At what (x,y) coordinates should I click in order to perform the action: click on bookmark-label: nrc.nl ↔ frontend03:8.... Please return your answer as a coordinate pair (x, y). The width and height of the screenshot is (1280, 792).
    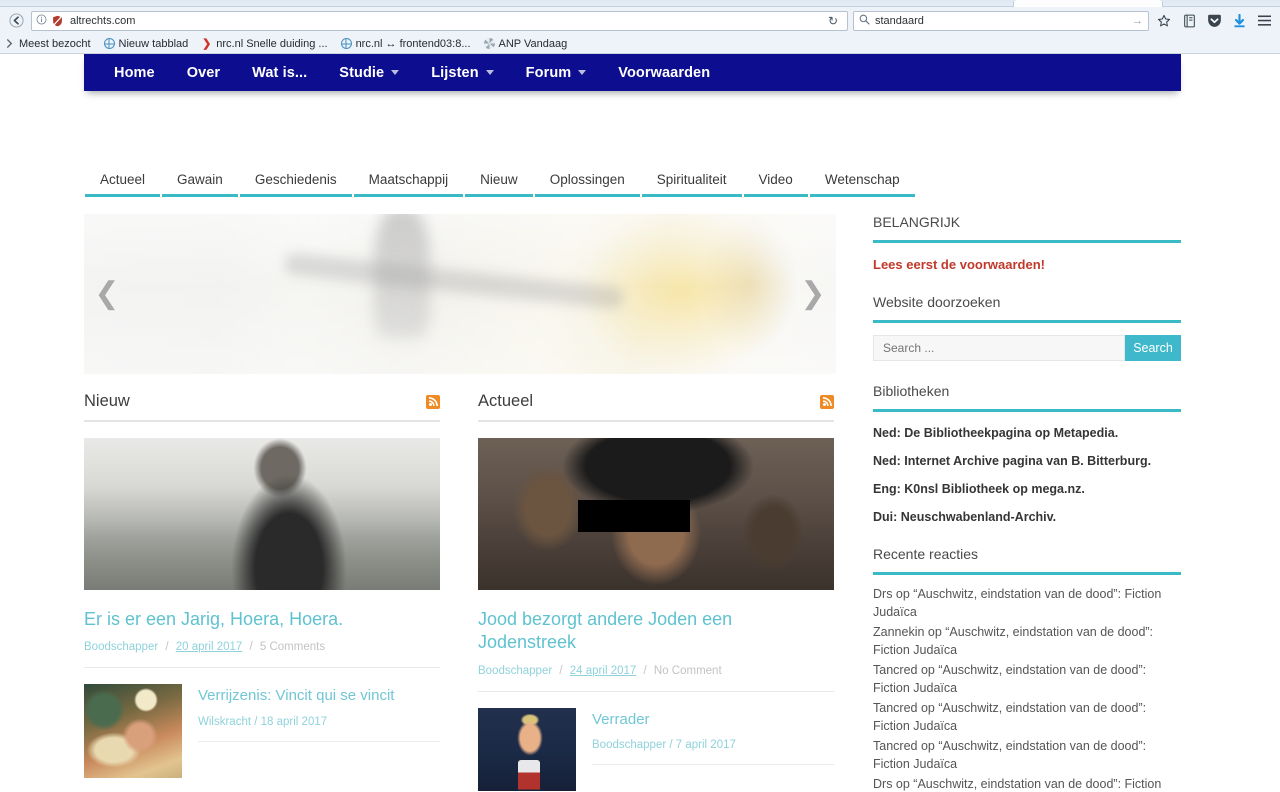
    Looking at the image, I should click on (413, 43).